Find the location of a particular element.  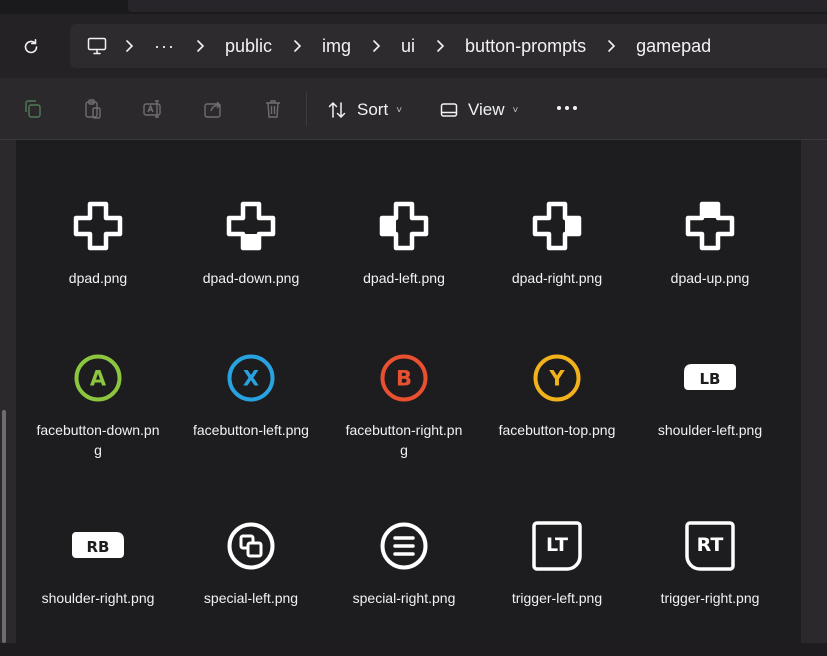

dpad-up-icon is located at coordinates (710, 226).